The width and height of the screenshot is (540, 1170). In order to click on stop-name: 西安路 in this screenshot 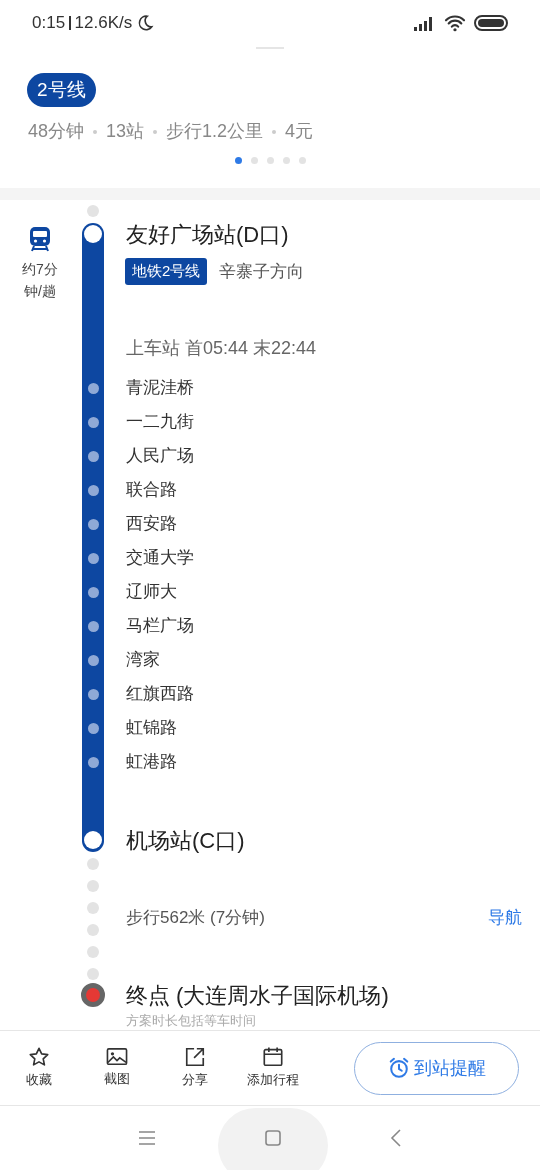, I will do `click(151, 524)`.